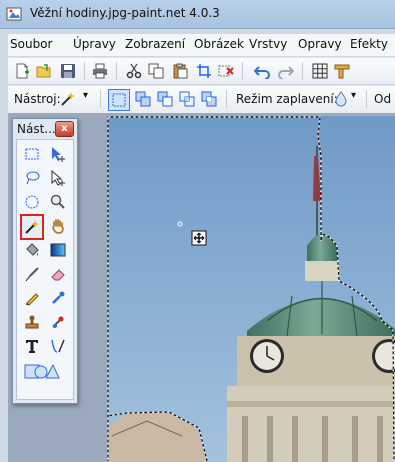 Image resolution: width=395 pixels, height=462 pixels. I want to click on window-title: Věžní hodiny.jpg-paint.net 4.0.3, so click(125, 13).